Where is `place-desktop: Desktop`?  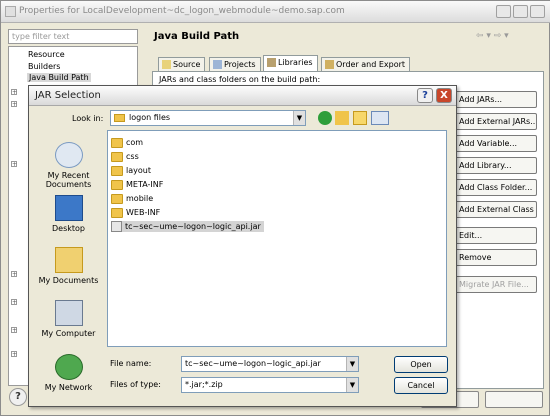 place-desktop: Desktop is located at coordinates (68, 214).